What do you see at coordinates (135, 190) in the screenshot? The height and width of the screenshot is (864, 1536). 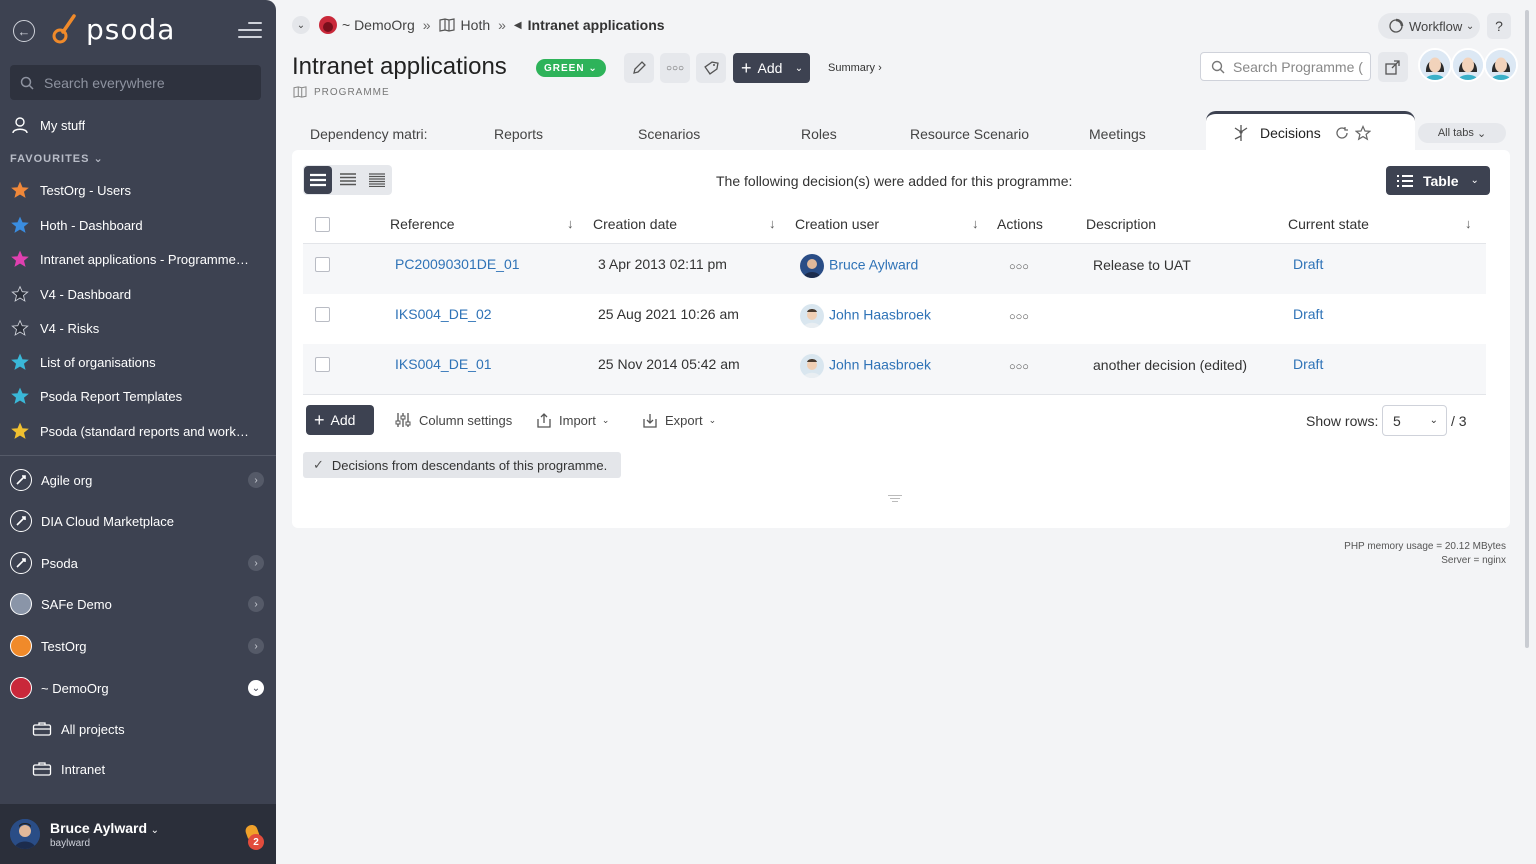 I see `sidebar-favourite-item: TestOrg - Users` at bounding box center [135, 190].